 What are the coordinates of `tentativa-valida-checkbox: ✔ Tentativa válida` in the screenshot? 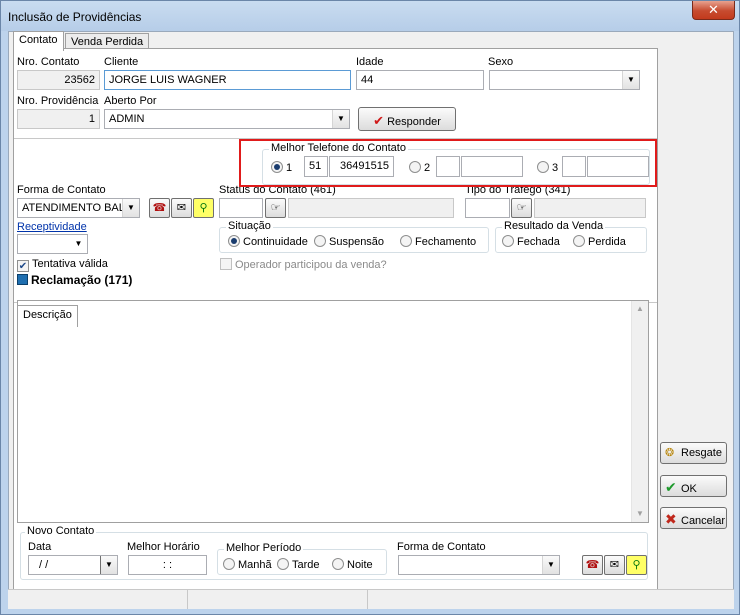 It's located at (62, 265).